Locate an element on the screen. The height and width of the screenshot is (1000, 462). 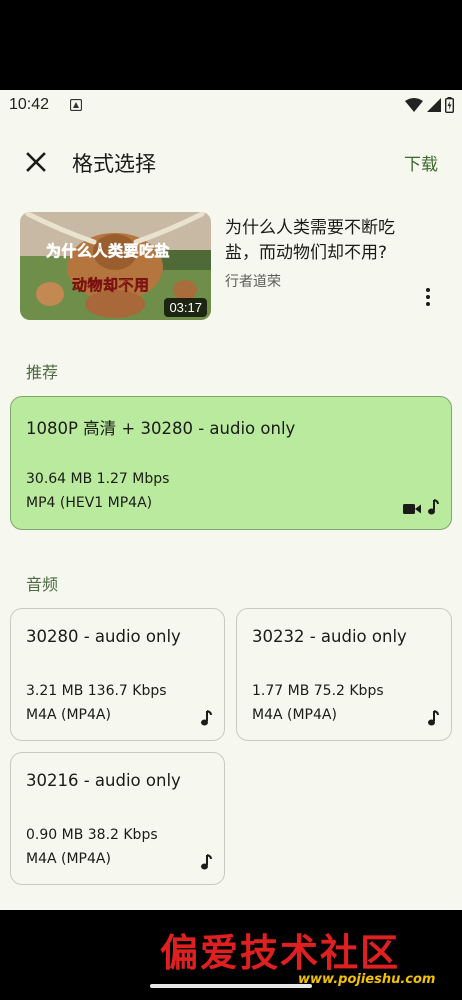
status-icons is located at coordinates (429, 105).